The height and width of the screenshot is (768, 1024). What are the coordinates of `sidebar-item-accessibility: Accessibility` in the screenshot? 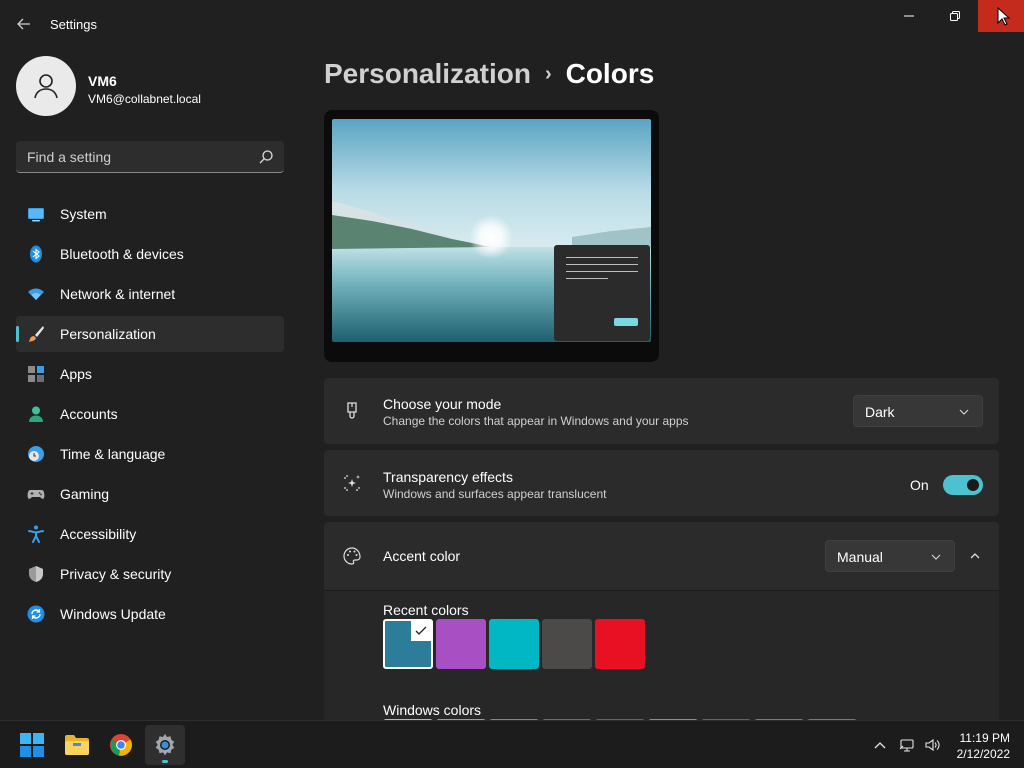 It's located at (150, 534).